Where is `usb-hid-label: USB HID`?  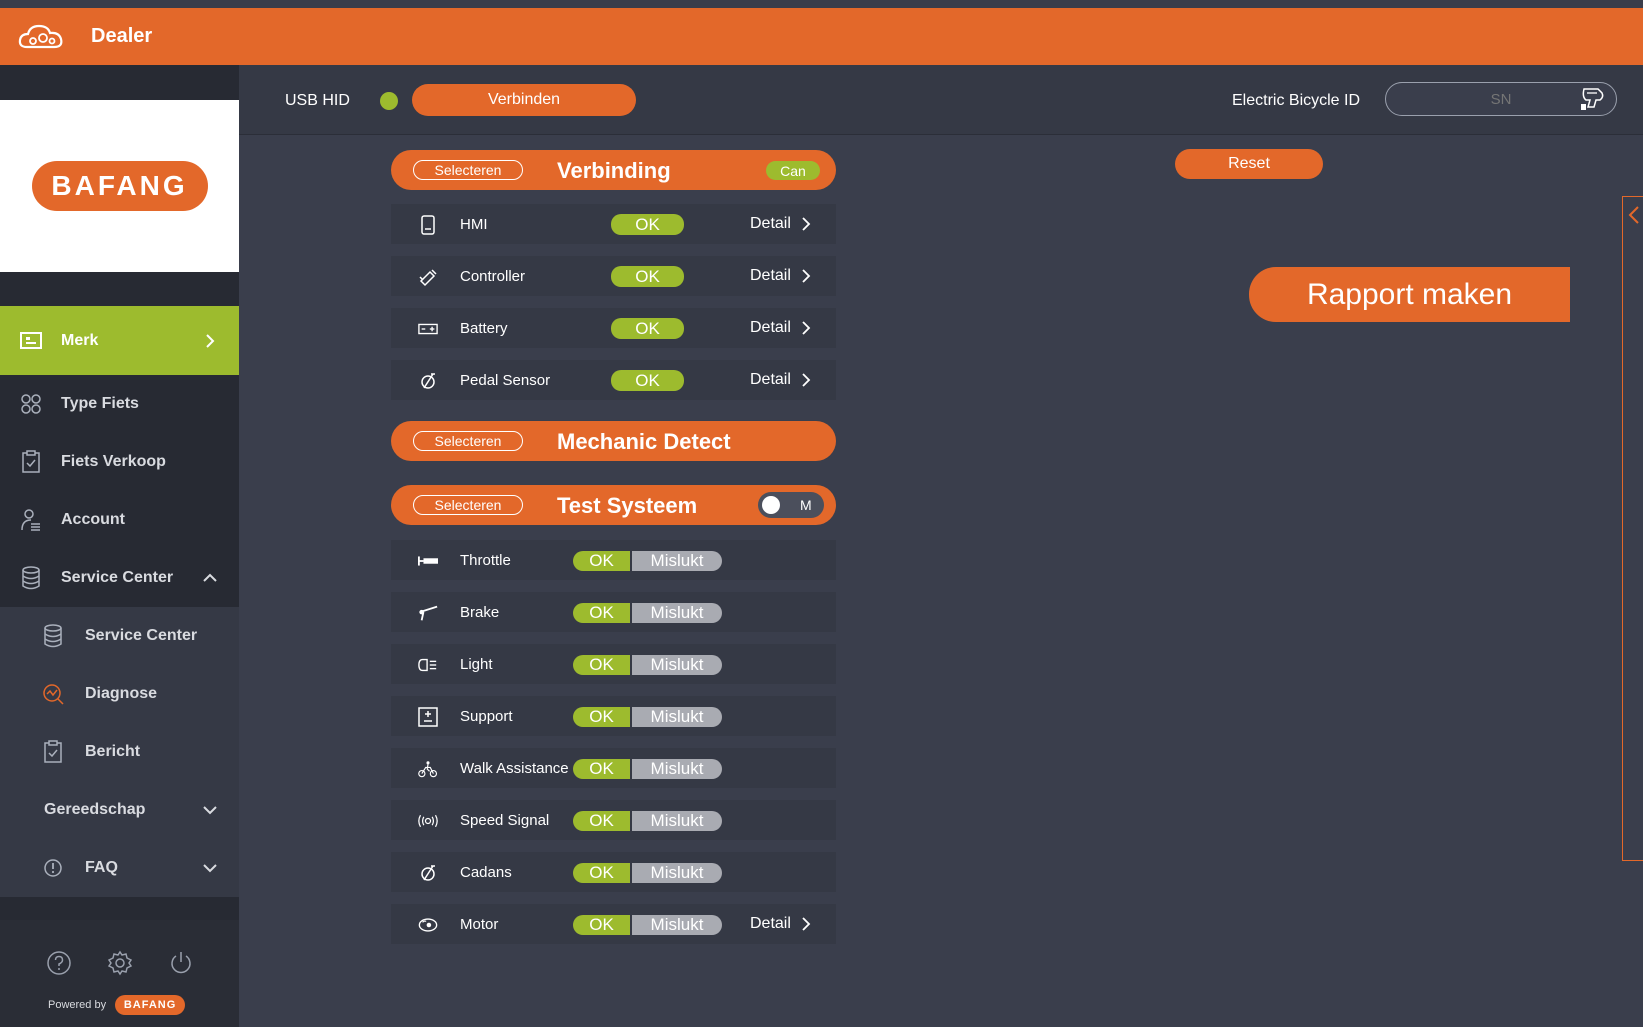 usb-hid-label: USB HID is located at coordinates (317, 100).